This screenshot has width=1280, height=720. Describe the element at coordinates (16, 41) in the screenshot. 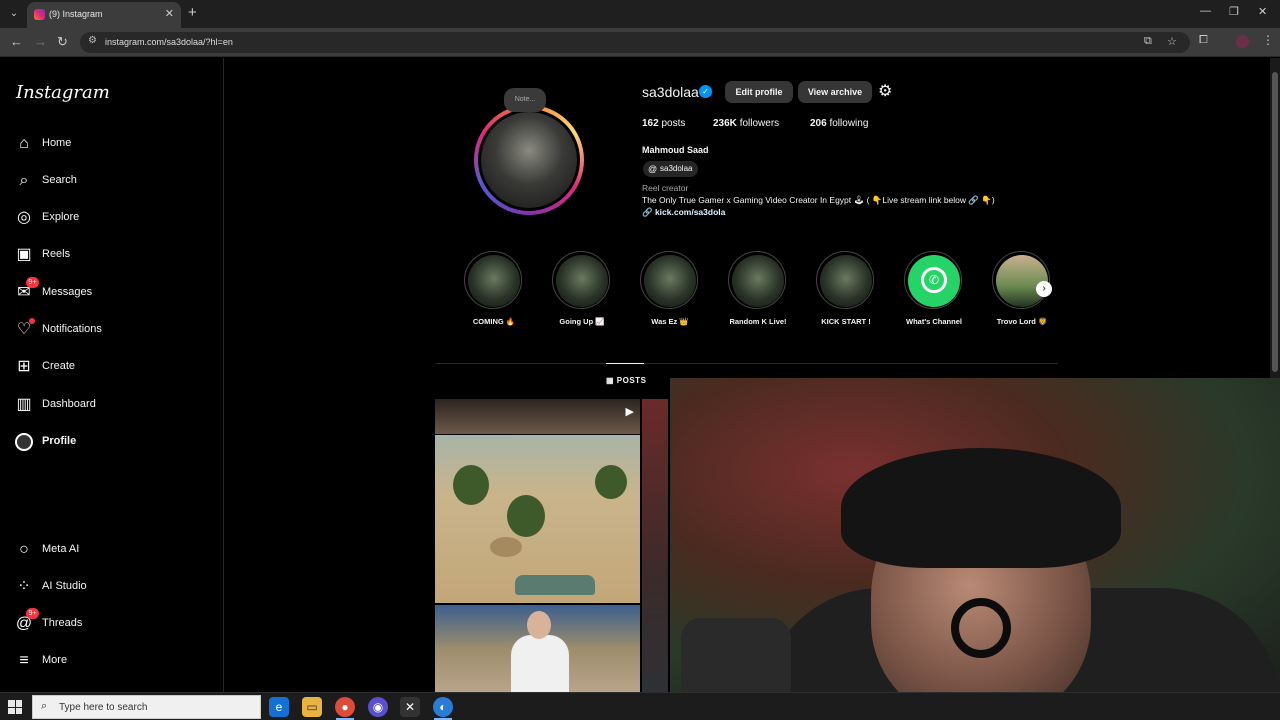

I see `back-arrow-icon: ←` at that location.